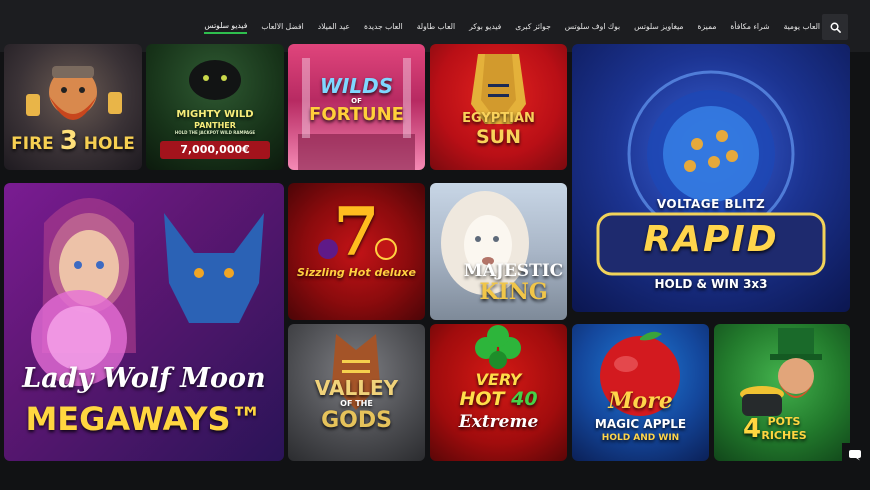 The image size is (870, 490). What do you see at coordinates (383, 26) in the screenshot?
I see `nav-new-games: العاب جديدة` at bounding box center [383, 26].